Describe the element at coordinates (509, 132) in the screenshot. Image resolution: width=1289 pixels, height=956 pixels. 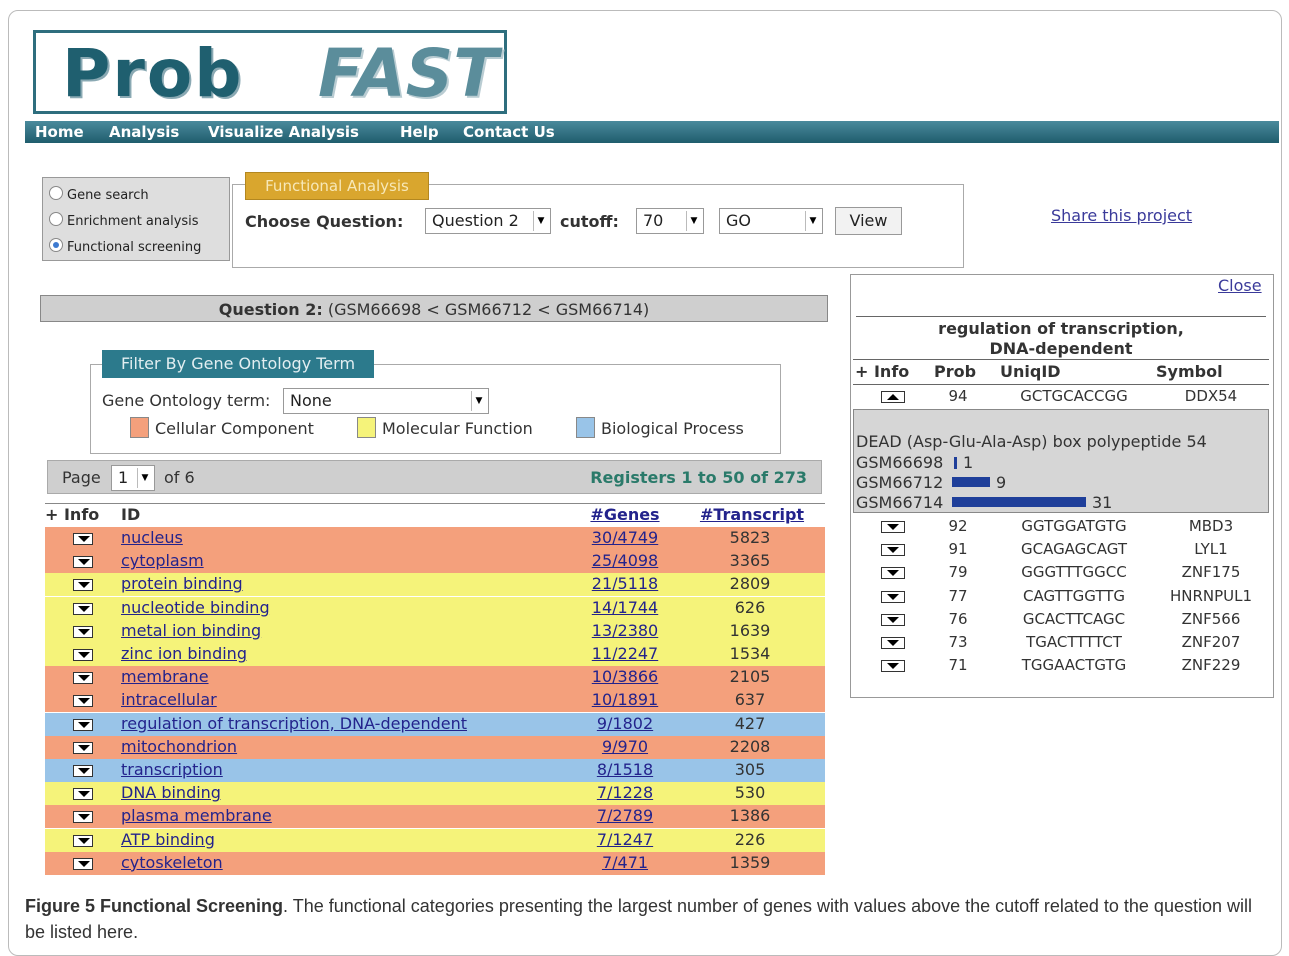
I see `nav-contact-us: Contact Us` at that location.